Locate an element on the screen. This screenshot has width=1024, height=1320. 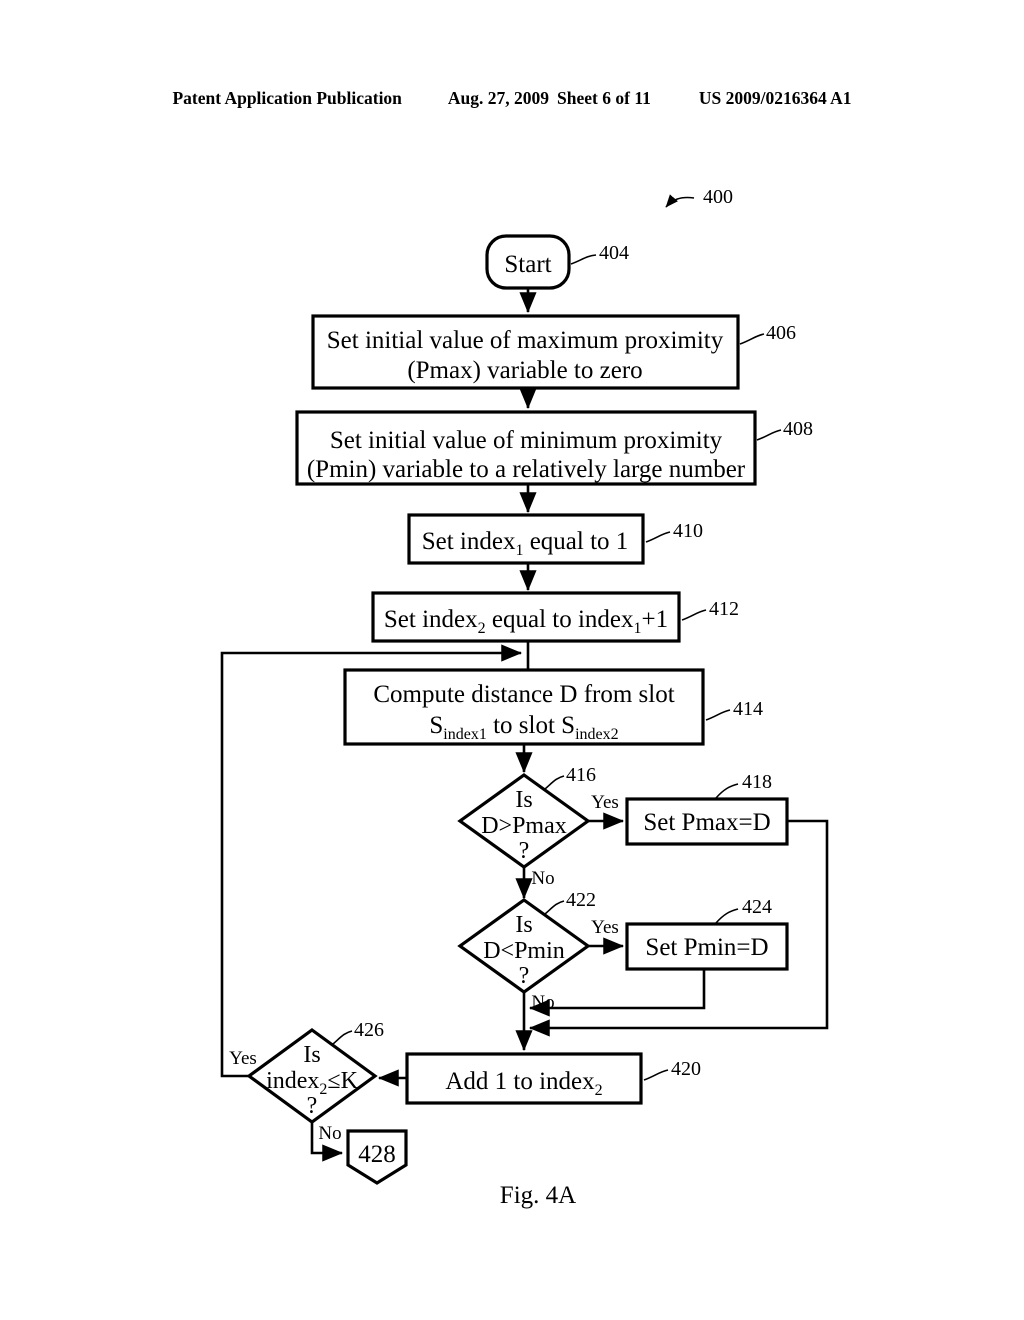
set-pmax-label: Set Pmax=D is located at coordinates (706, 822).